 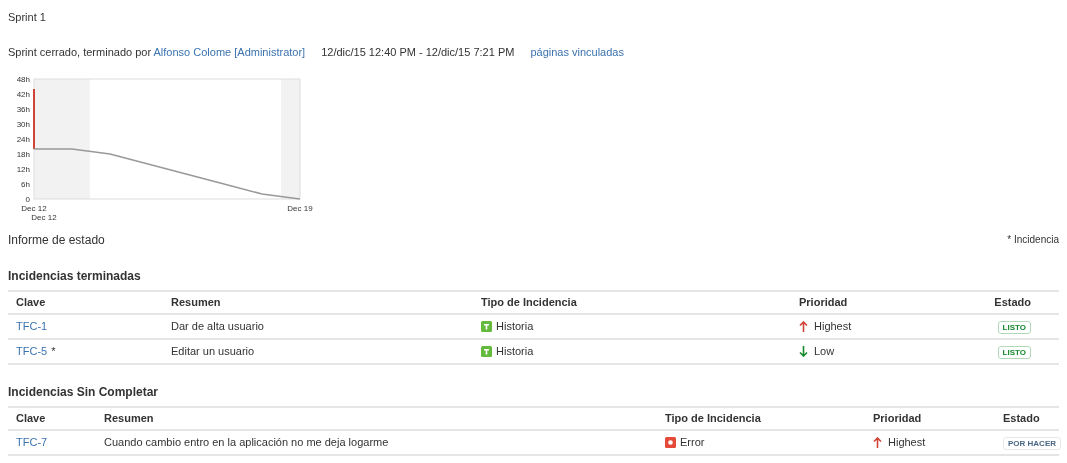 What do you see at coordinates (1032, 443) in the screenshot?
I see `status-lozenge: POR HACER` at bounding box center [1032, 443].